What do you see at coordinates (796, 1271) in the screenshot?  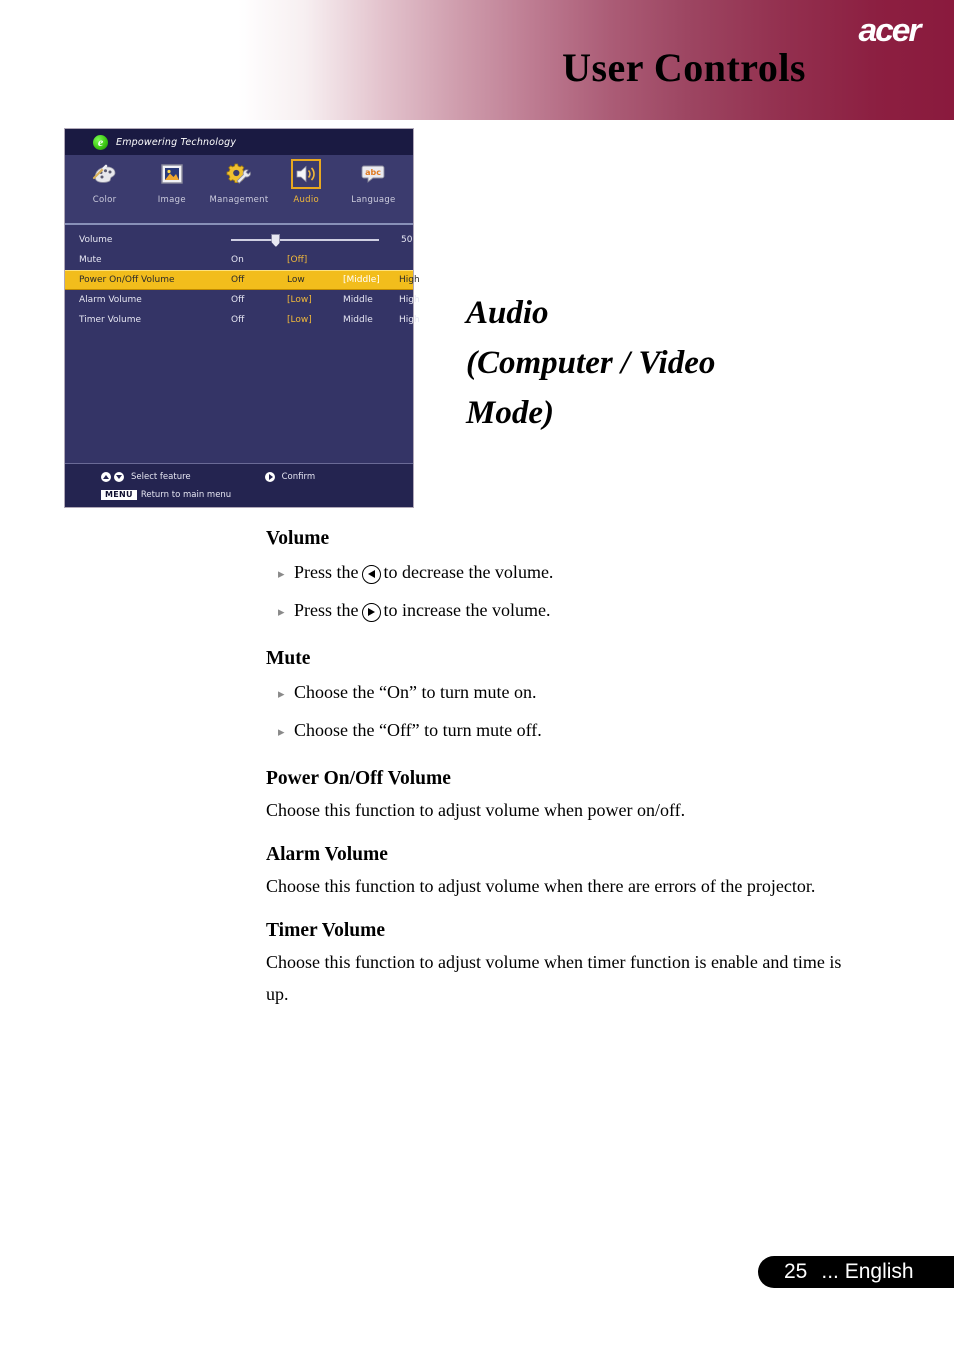 I see `page-number: 25` at bounding box center [796, 1271].